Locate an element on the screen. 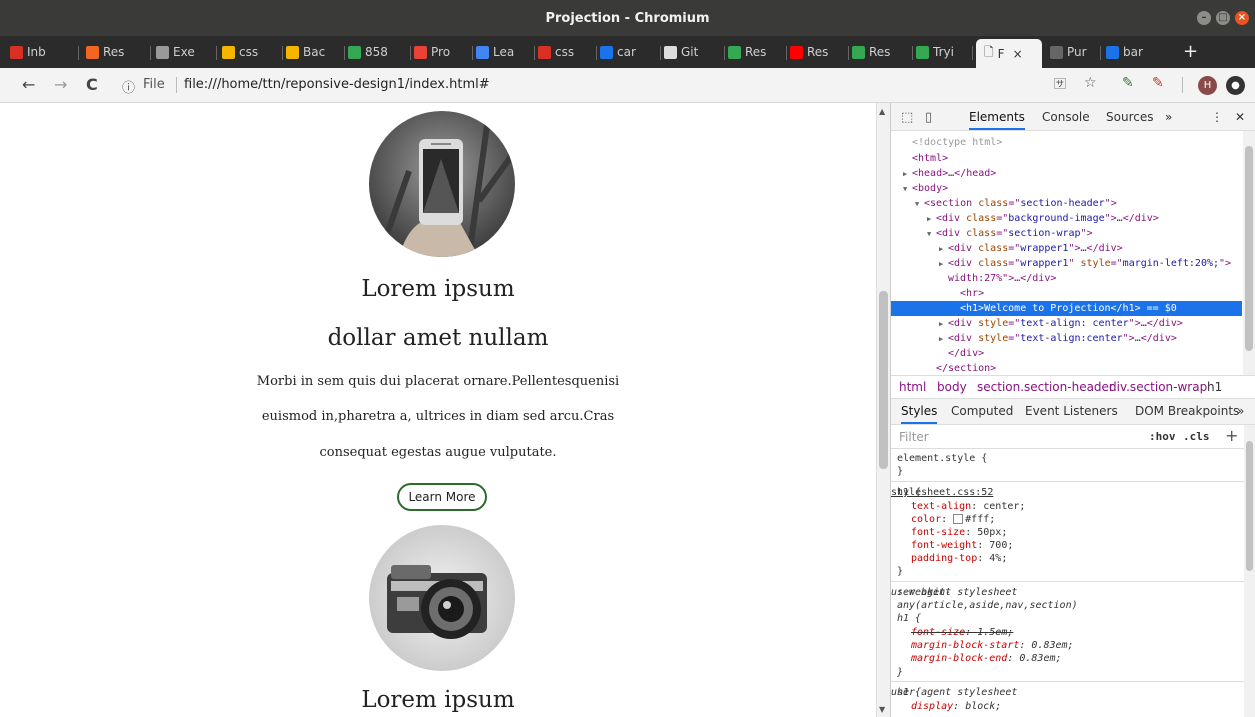 This screenshot has width=1255, height=717. tab-dom-breakpoints: DOM Breakpoints is located at coordinates (1187, 411).